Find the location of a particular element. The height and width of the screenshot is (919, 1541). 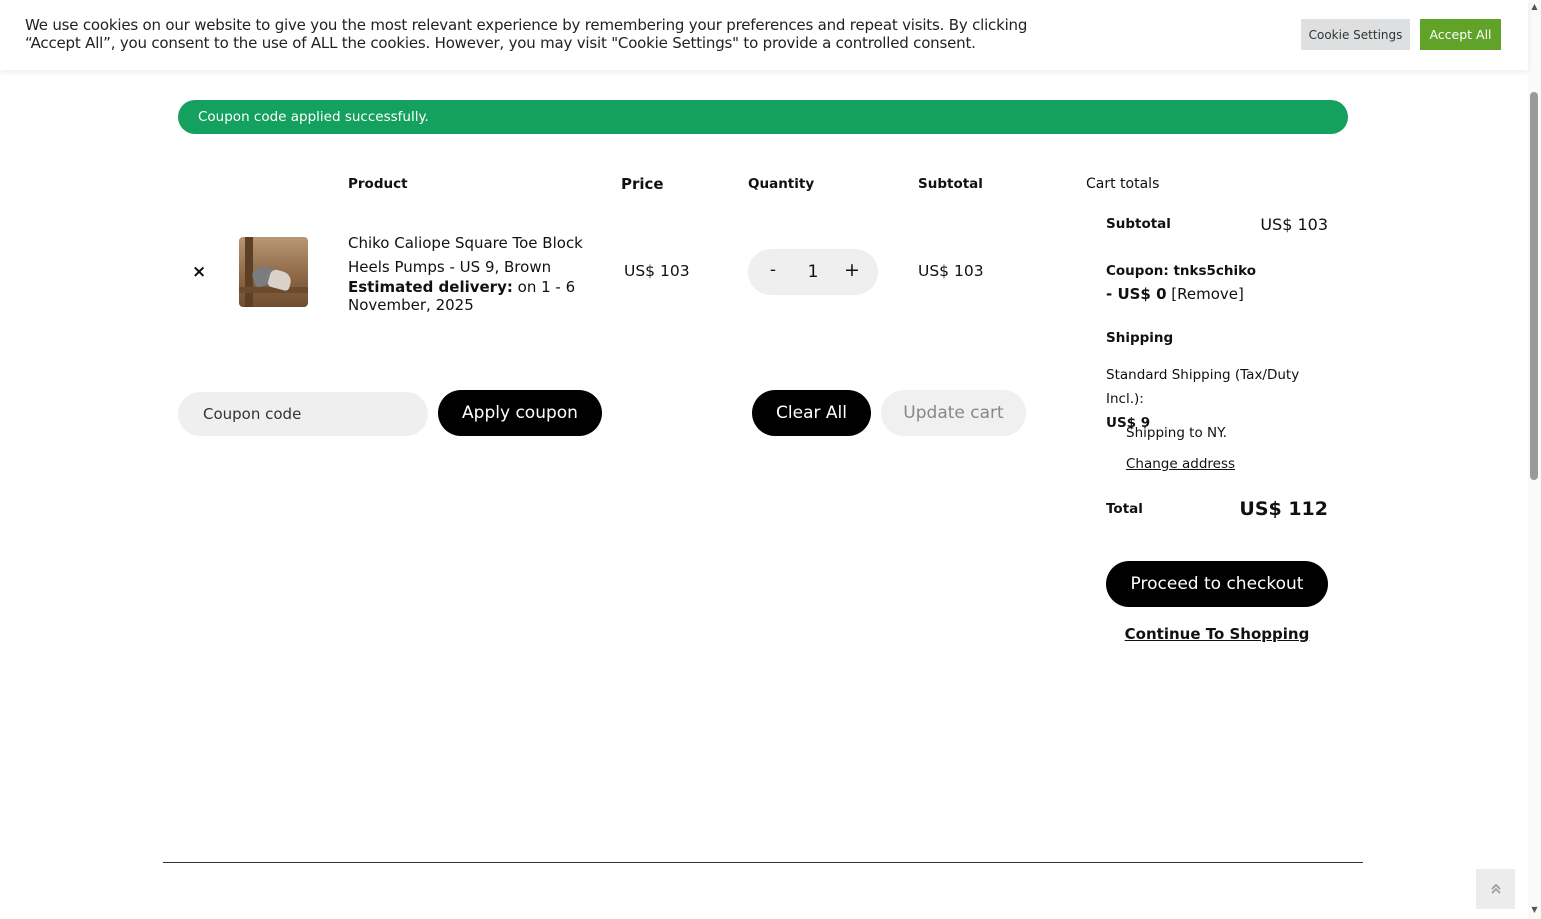

coupon-applied-label: Coupon: tnks5chiko is located at coordinates (1181, 271).